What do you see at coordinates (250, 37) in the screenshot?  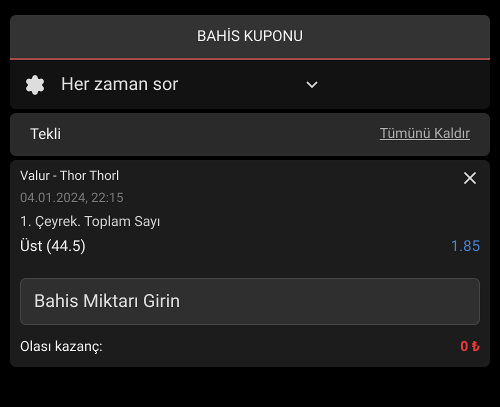 I see `header-title: BAHİS KUPONU` at bounding box center [250, 37].